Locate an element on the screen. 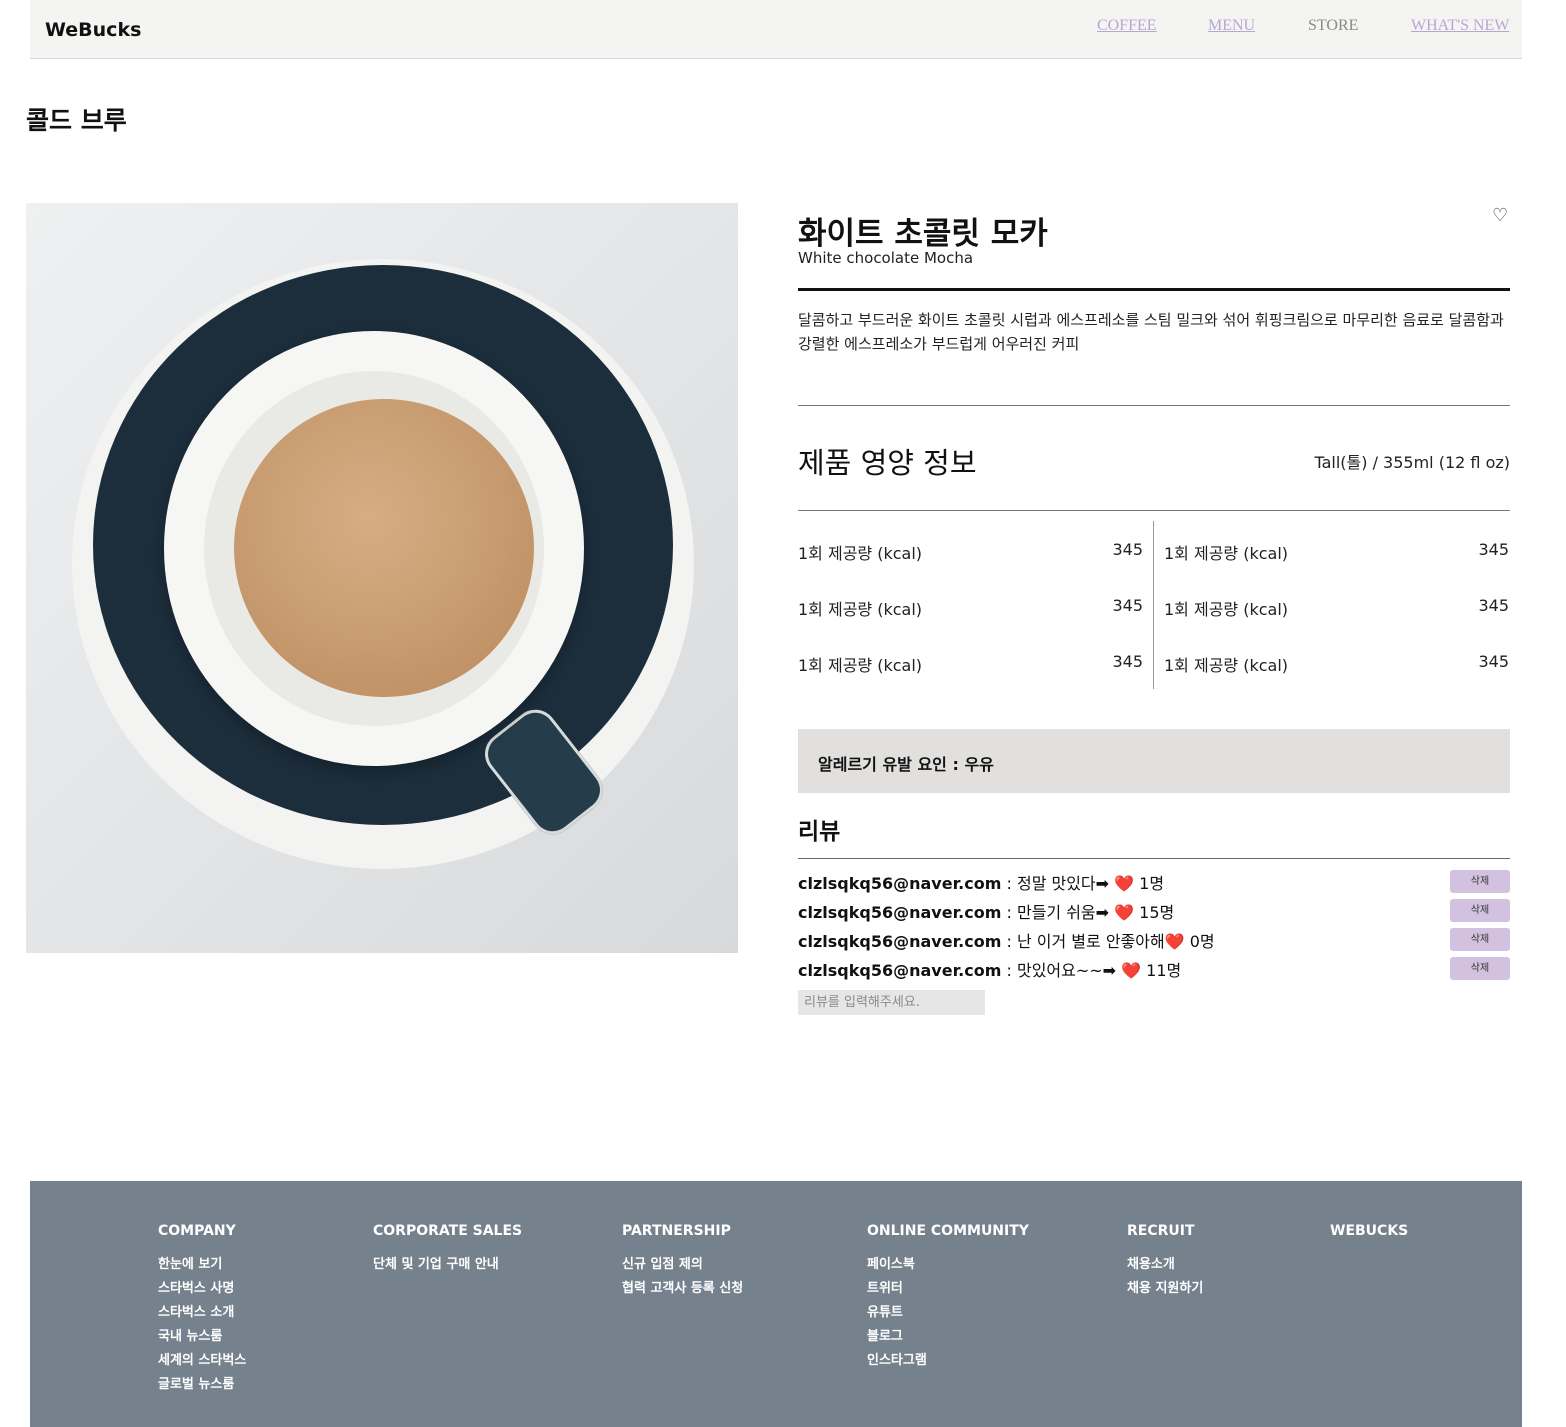  footer-link: 채용 지원하기 is located at coordinates (1165, 1289).